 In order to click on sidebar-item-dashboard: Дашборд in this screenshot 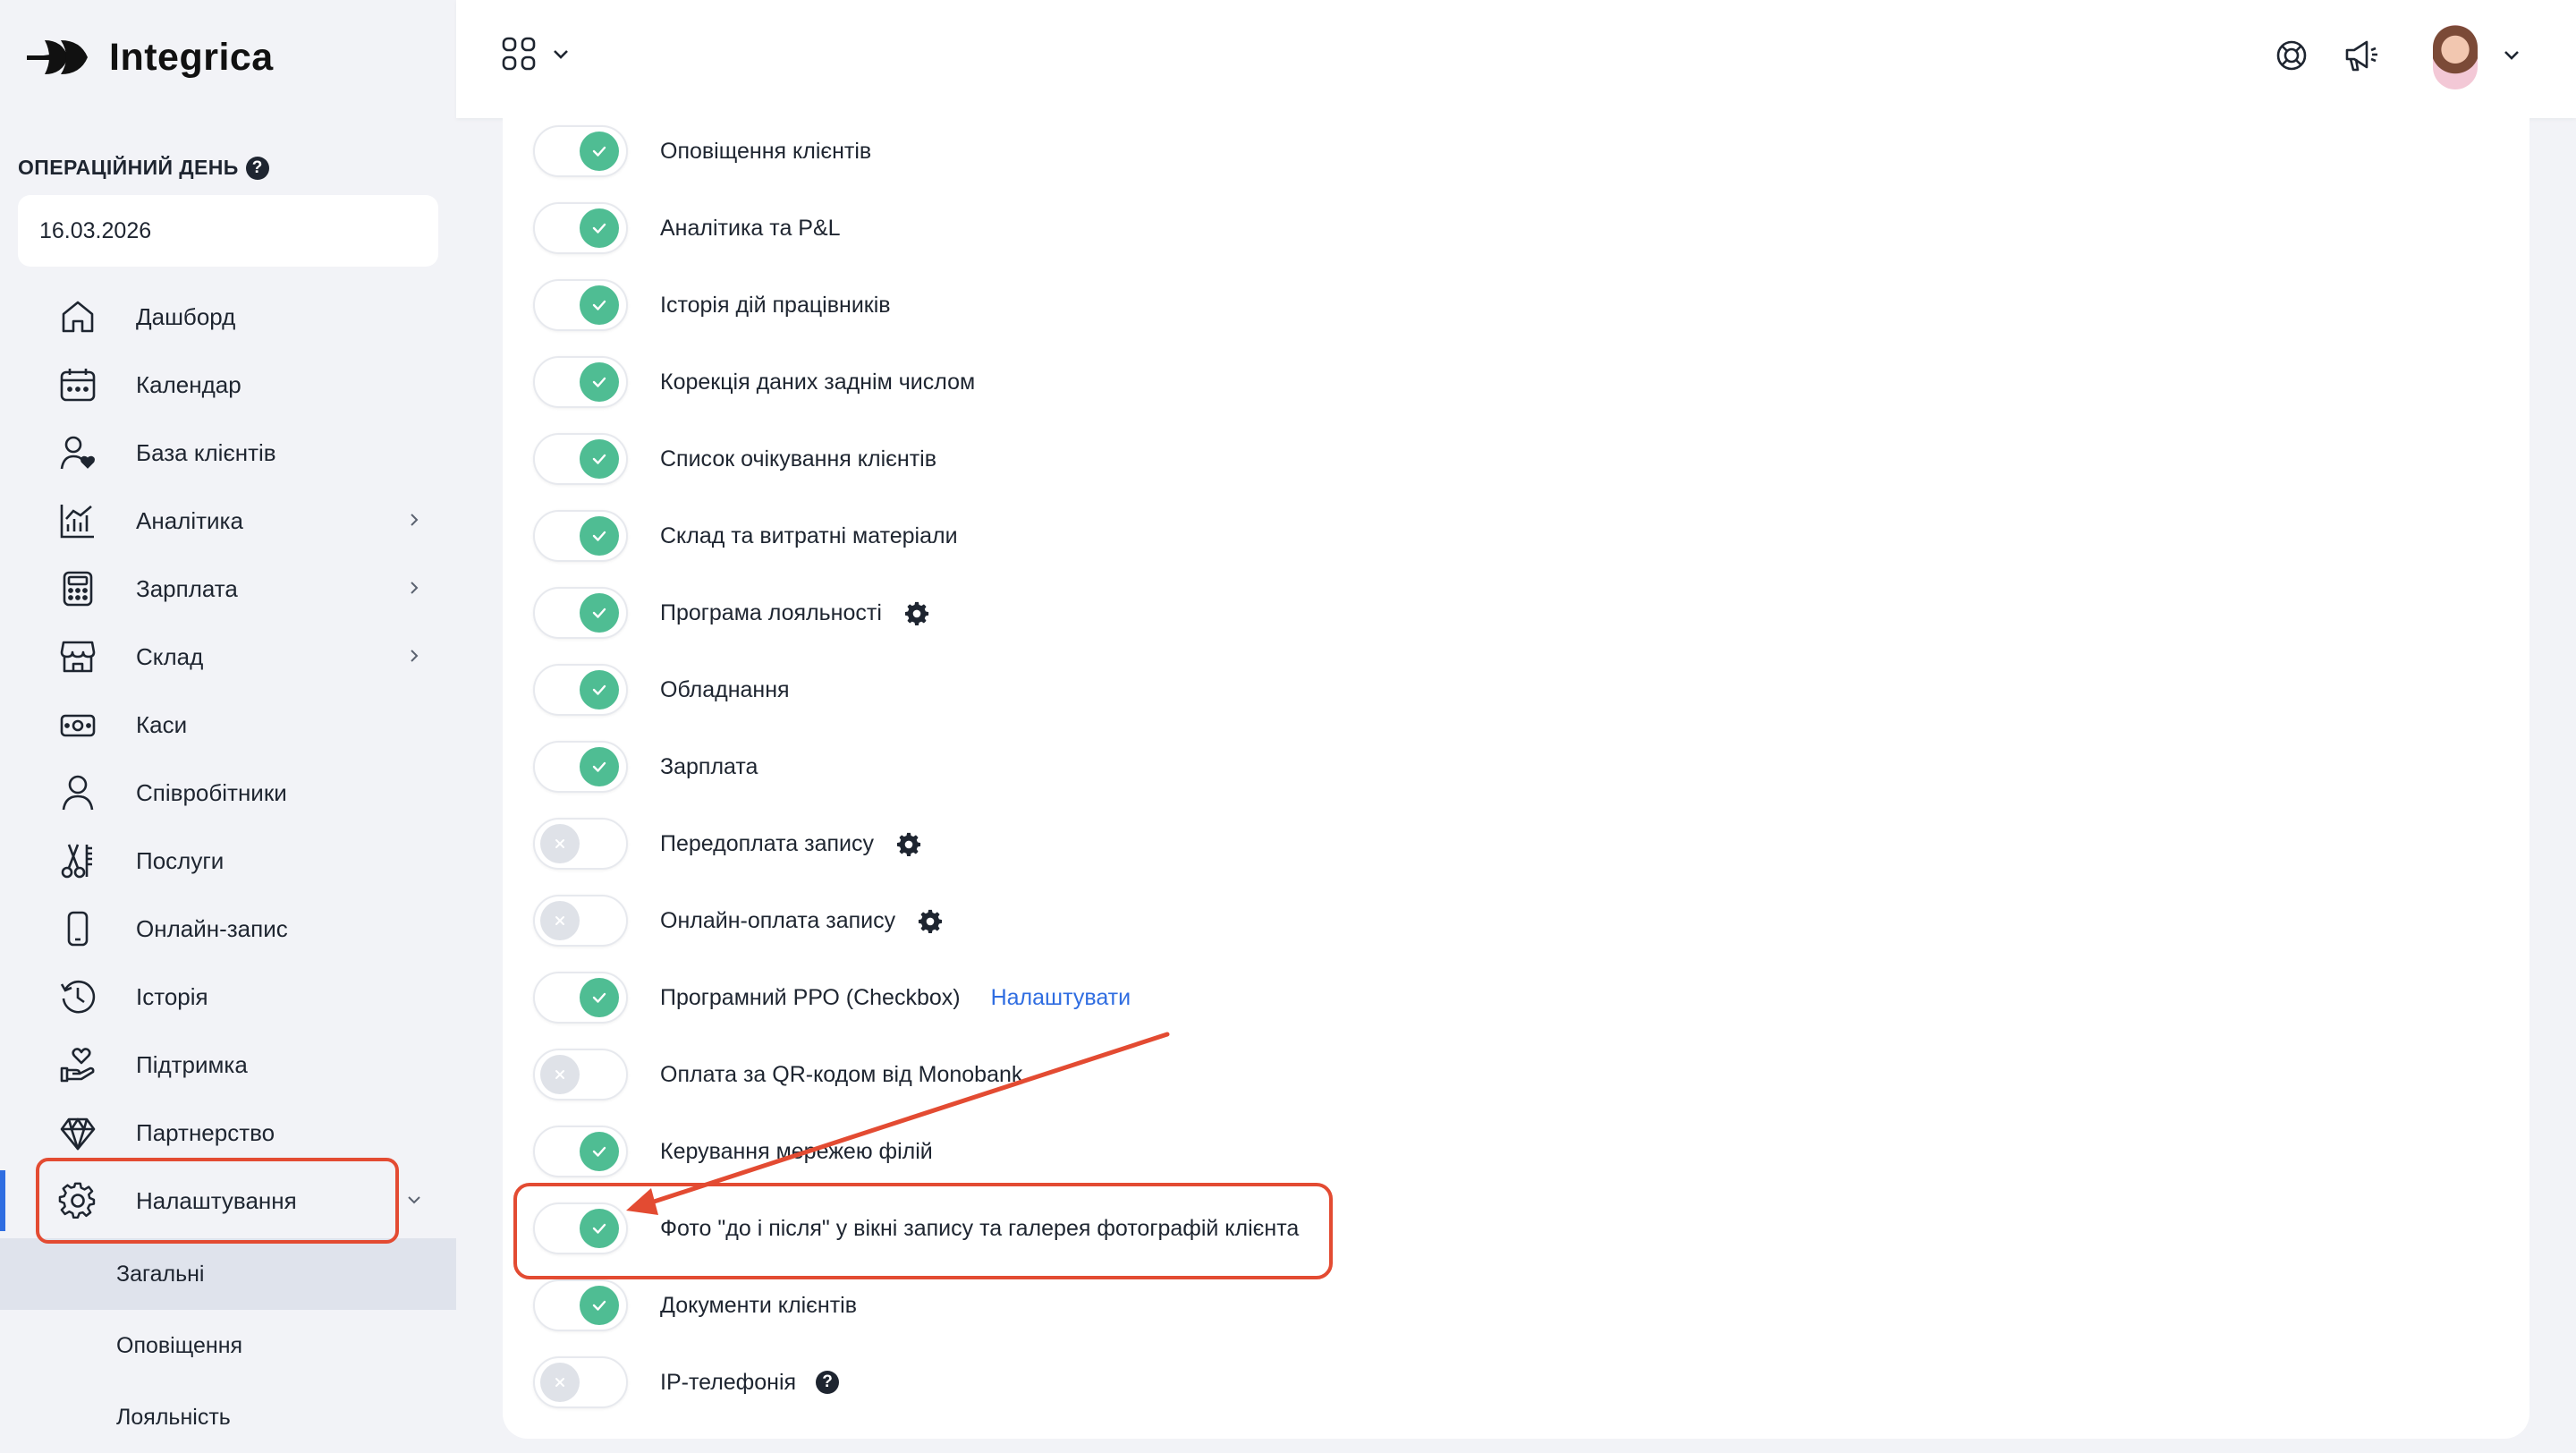, I will do `click(228, 317)`.